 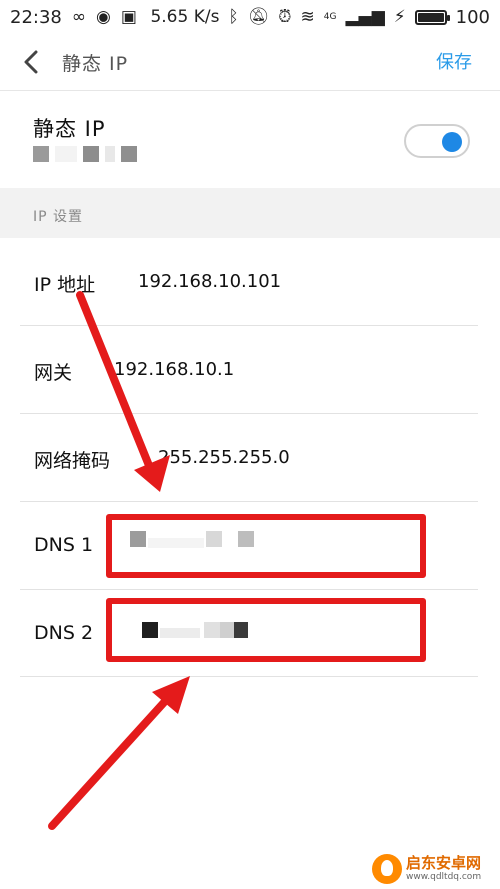 What do you see at coordinates (444, 877) in the screenshot?
I see `watermark-url: www.qdltdq.com` at bounding box center [444, 877].